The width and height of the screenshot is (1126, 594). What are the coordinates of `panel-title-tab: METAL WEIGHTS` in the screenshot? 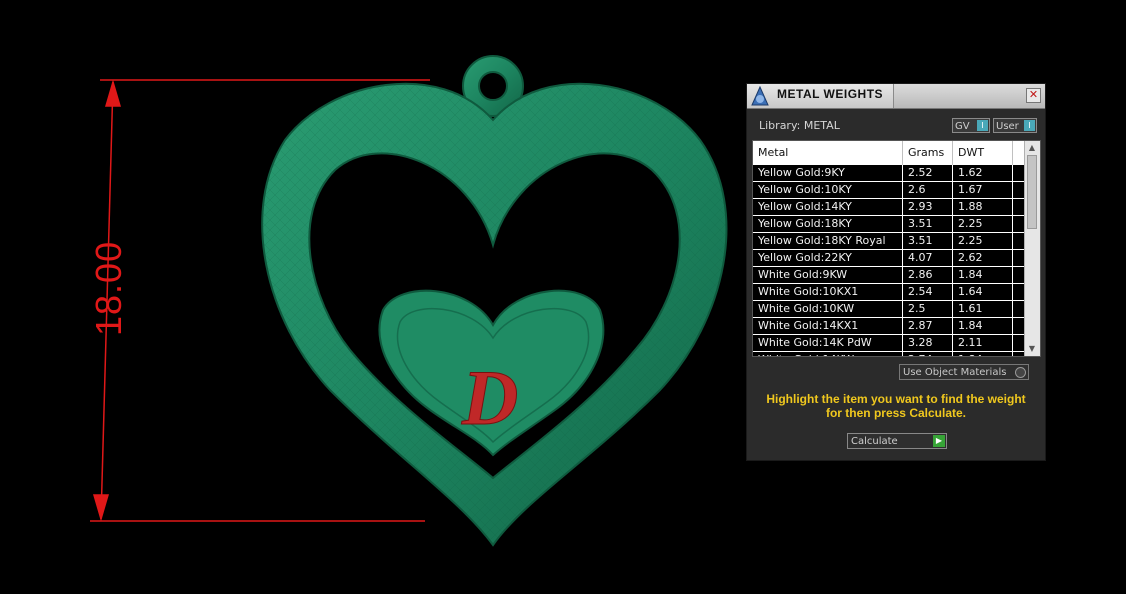 It's located at (820, 96).